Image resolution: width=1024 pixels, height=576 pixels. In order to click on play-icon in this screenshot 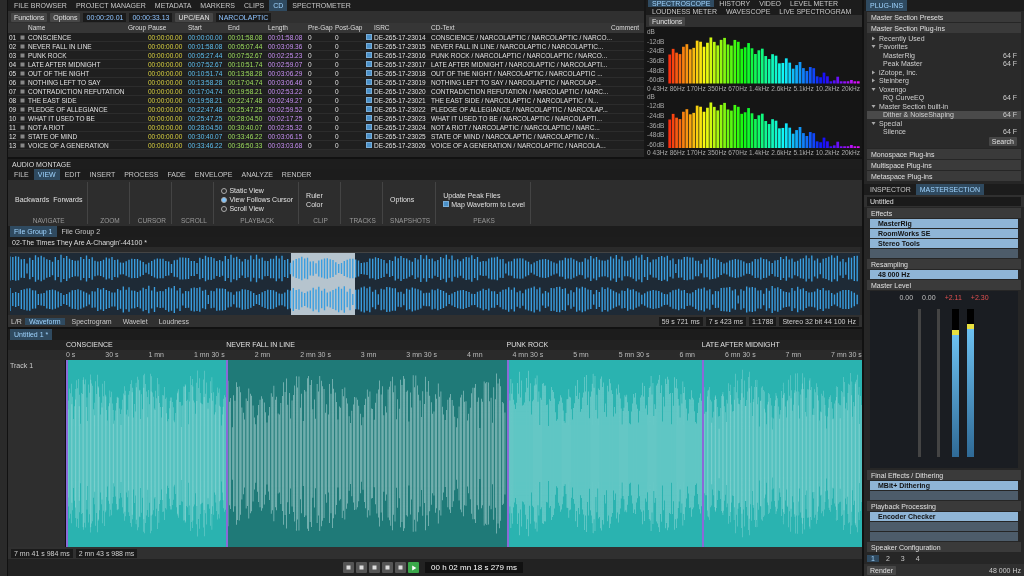, I will do `click(413, 567)`.